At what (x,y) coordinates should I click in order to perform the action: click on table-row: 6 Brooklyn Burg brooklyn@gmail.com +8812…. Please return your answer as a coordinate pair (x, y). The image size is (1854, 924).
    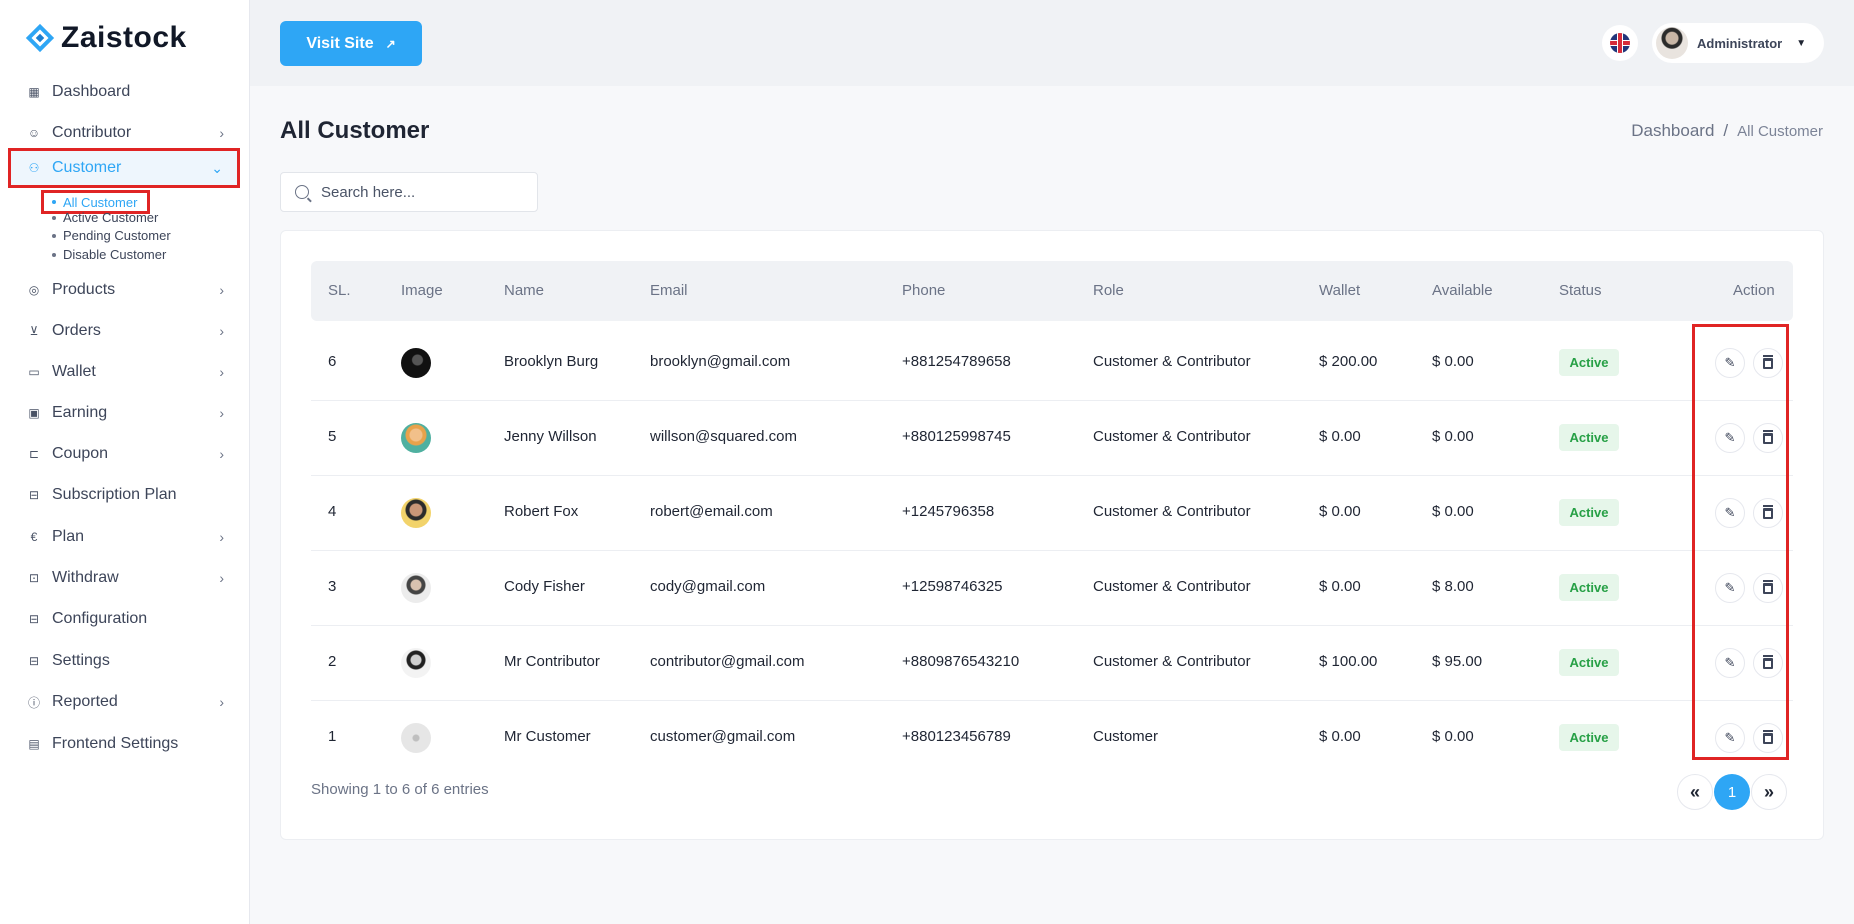
    Looking at the image, I should click on (1052, 363).